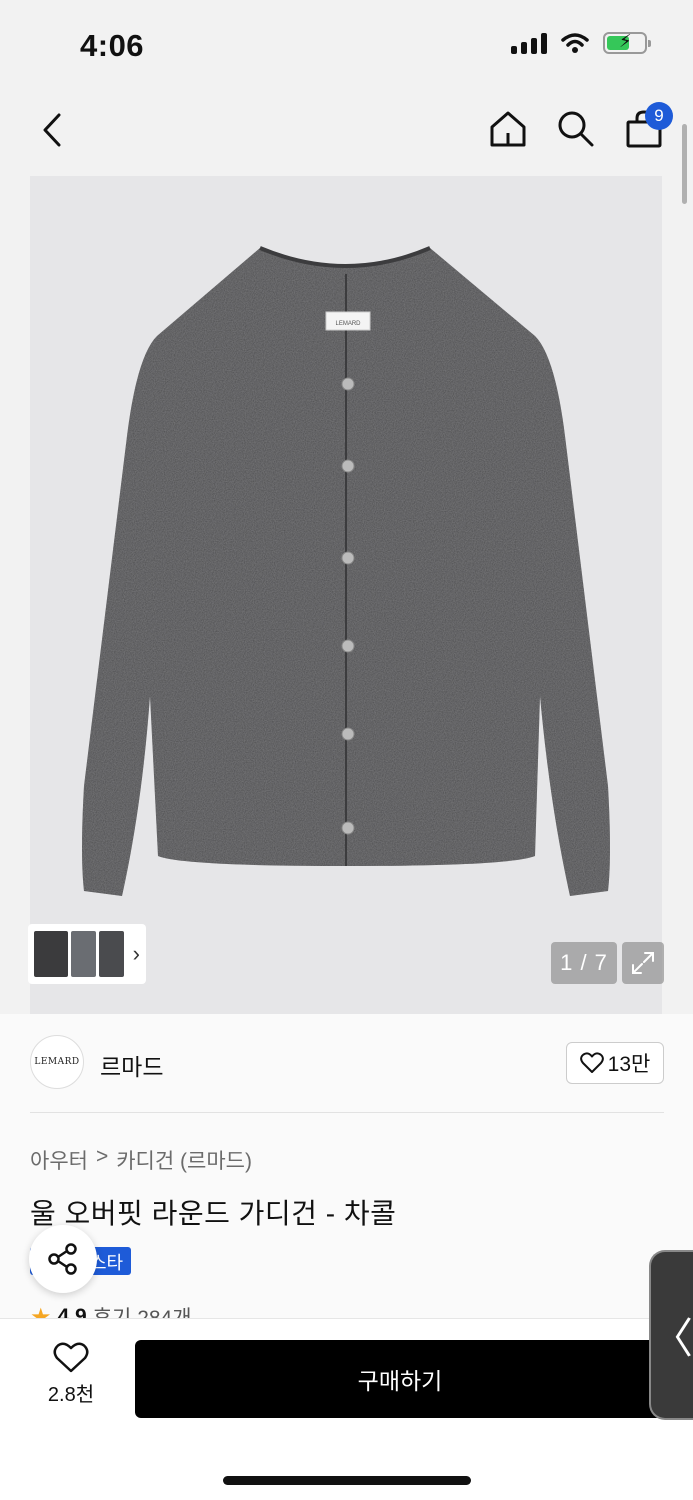 This screenshot has height=1500, width=693. I want to click on like-button: 2.8천, so click(71, 1378).